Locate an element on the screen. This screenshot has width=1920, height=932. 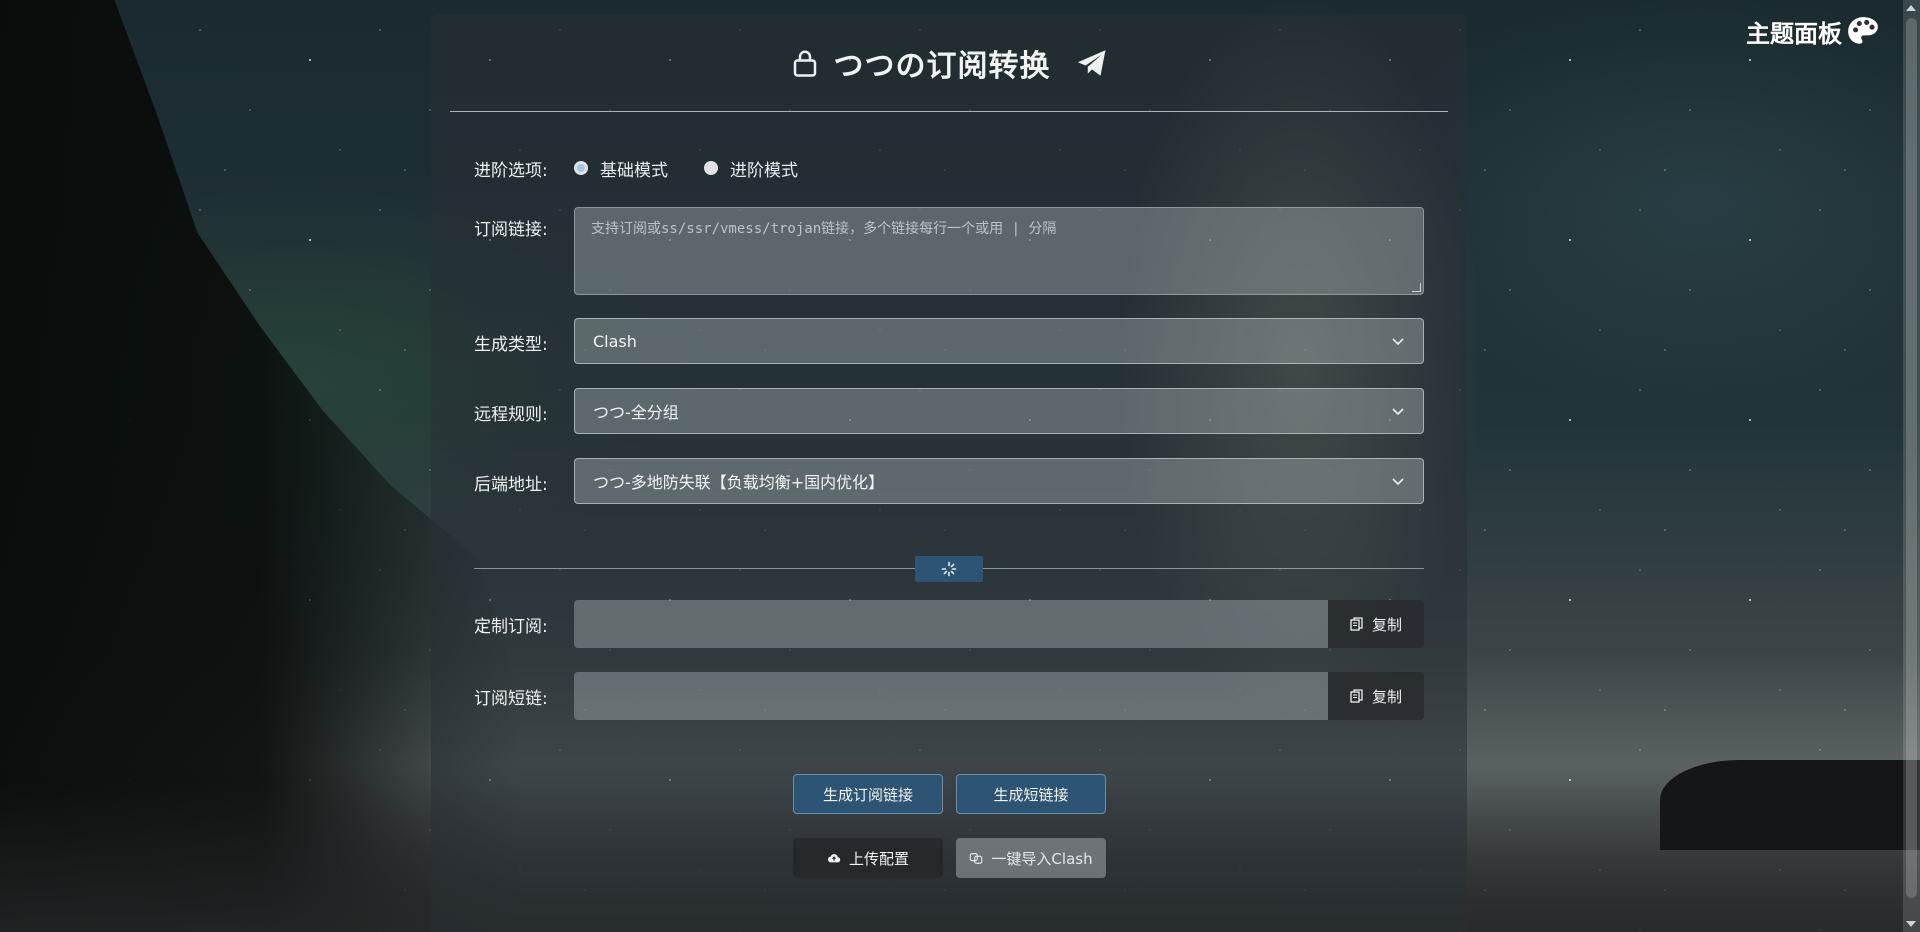
copy-short-link-label: 复制 is located at coordinates (1386, 696).